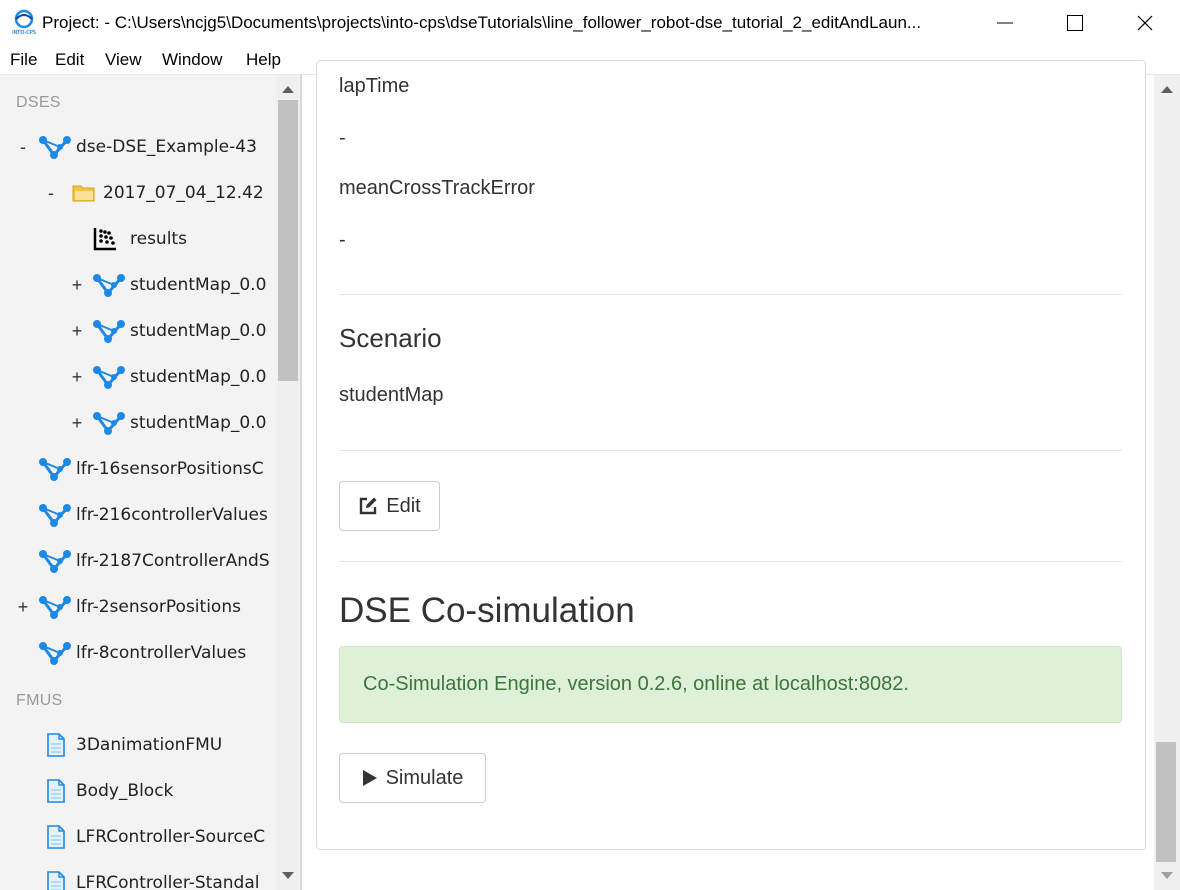 The image size is (1180, 890). I want to click on tree-item-results-folder: - 2017_07_04_12.42, so click(138, 193).